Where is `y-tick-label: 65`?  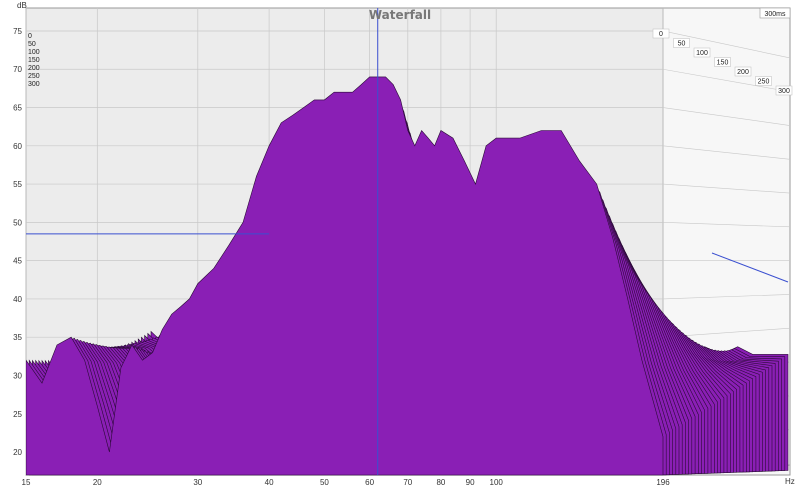 y-tick-label: 65 is located at coordinates (17, 108).